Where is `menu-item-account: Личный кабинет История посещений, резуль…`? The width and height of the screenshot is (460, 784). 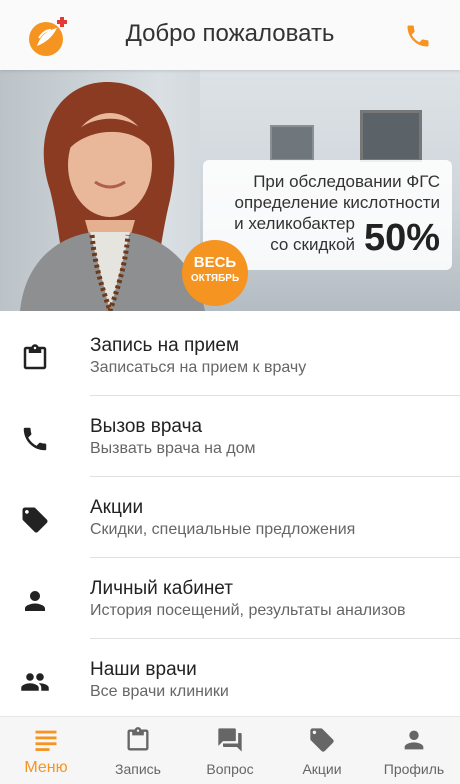
menu-item-account: Личный кабинет История посещений, резуль… is located at coordinates (230, 598).